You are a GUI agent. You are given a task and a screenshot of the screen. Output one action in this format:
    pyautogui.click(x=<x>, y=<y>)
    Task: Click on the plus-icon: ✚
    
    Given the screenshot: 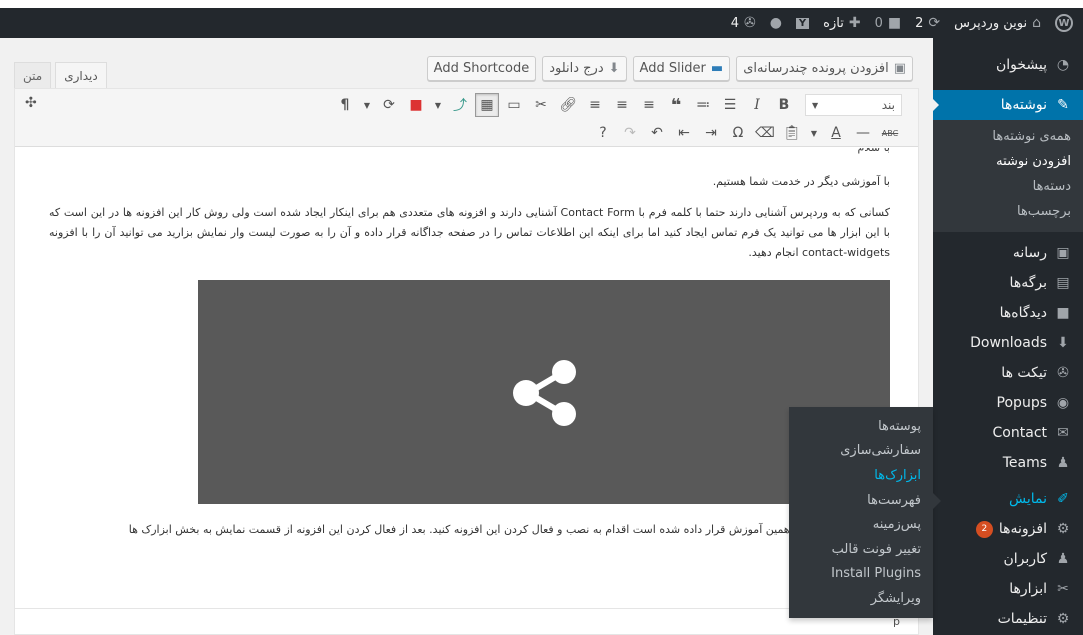 What is the action you would take?
    pyautogui.click(x=854, y=23)
    